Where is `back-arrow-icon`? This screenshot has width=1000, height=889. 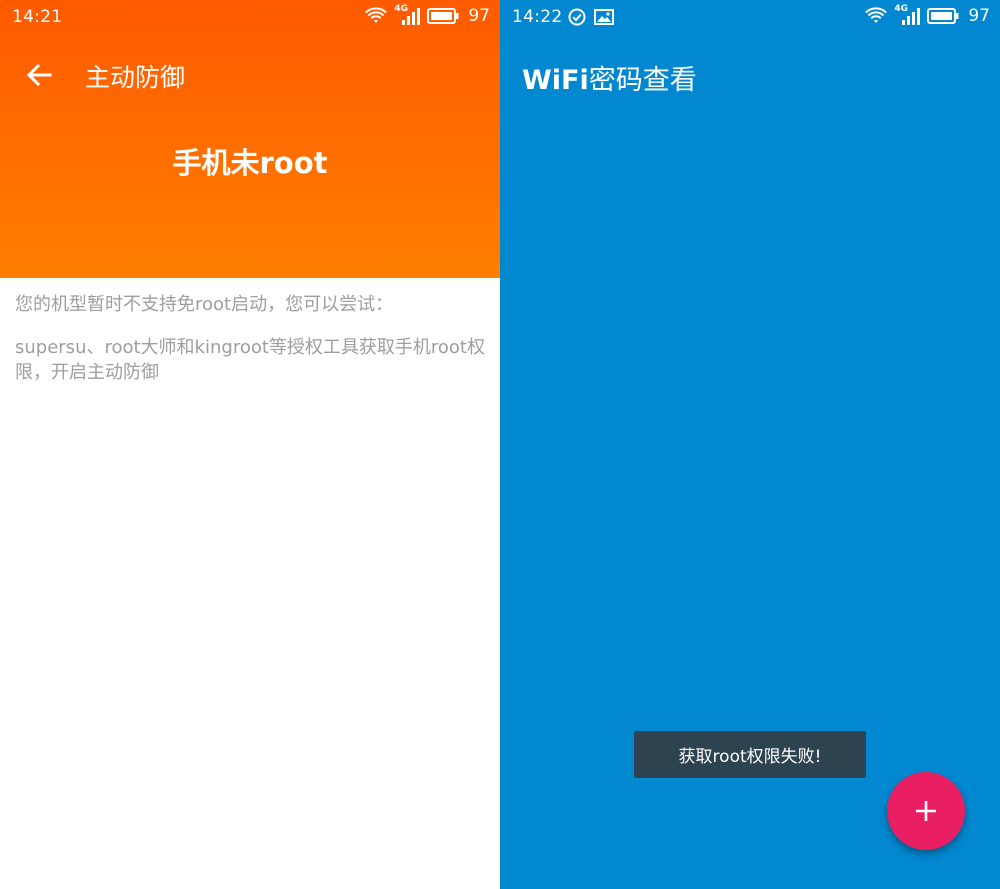
back-arrow-icon is located at coordinates (39, 75).